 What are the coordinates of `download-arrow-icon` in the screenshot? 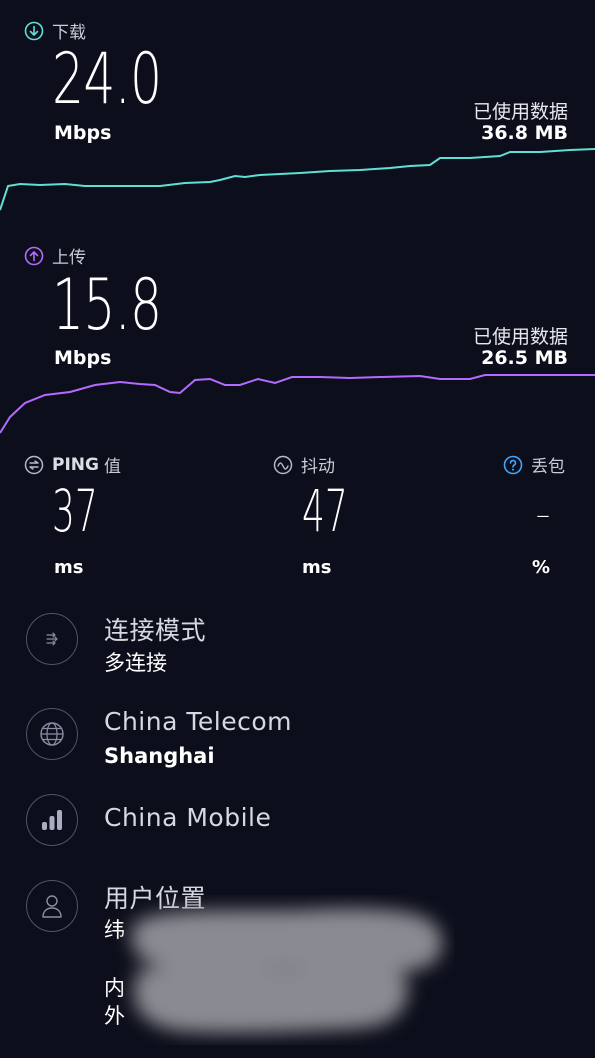 It's located at (34, 31).